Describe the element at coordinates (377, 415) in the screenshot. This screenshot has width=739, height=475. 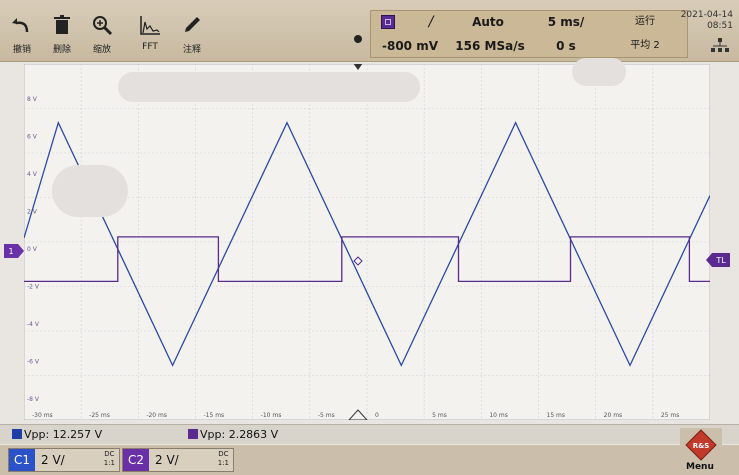
I see `x-axis-label: 0` at that location.